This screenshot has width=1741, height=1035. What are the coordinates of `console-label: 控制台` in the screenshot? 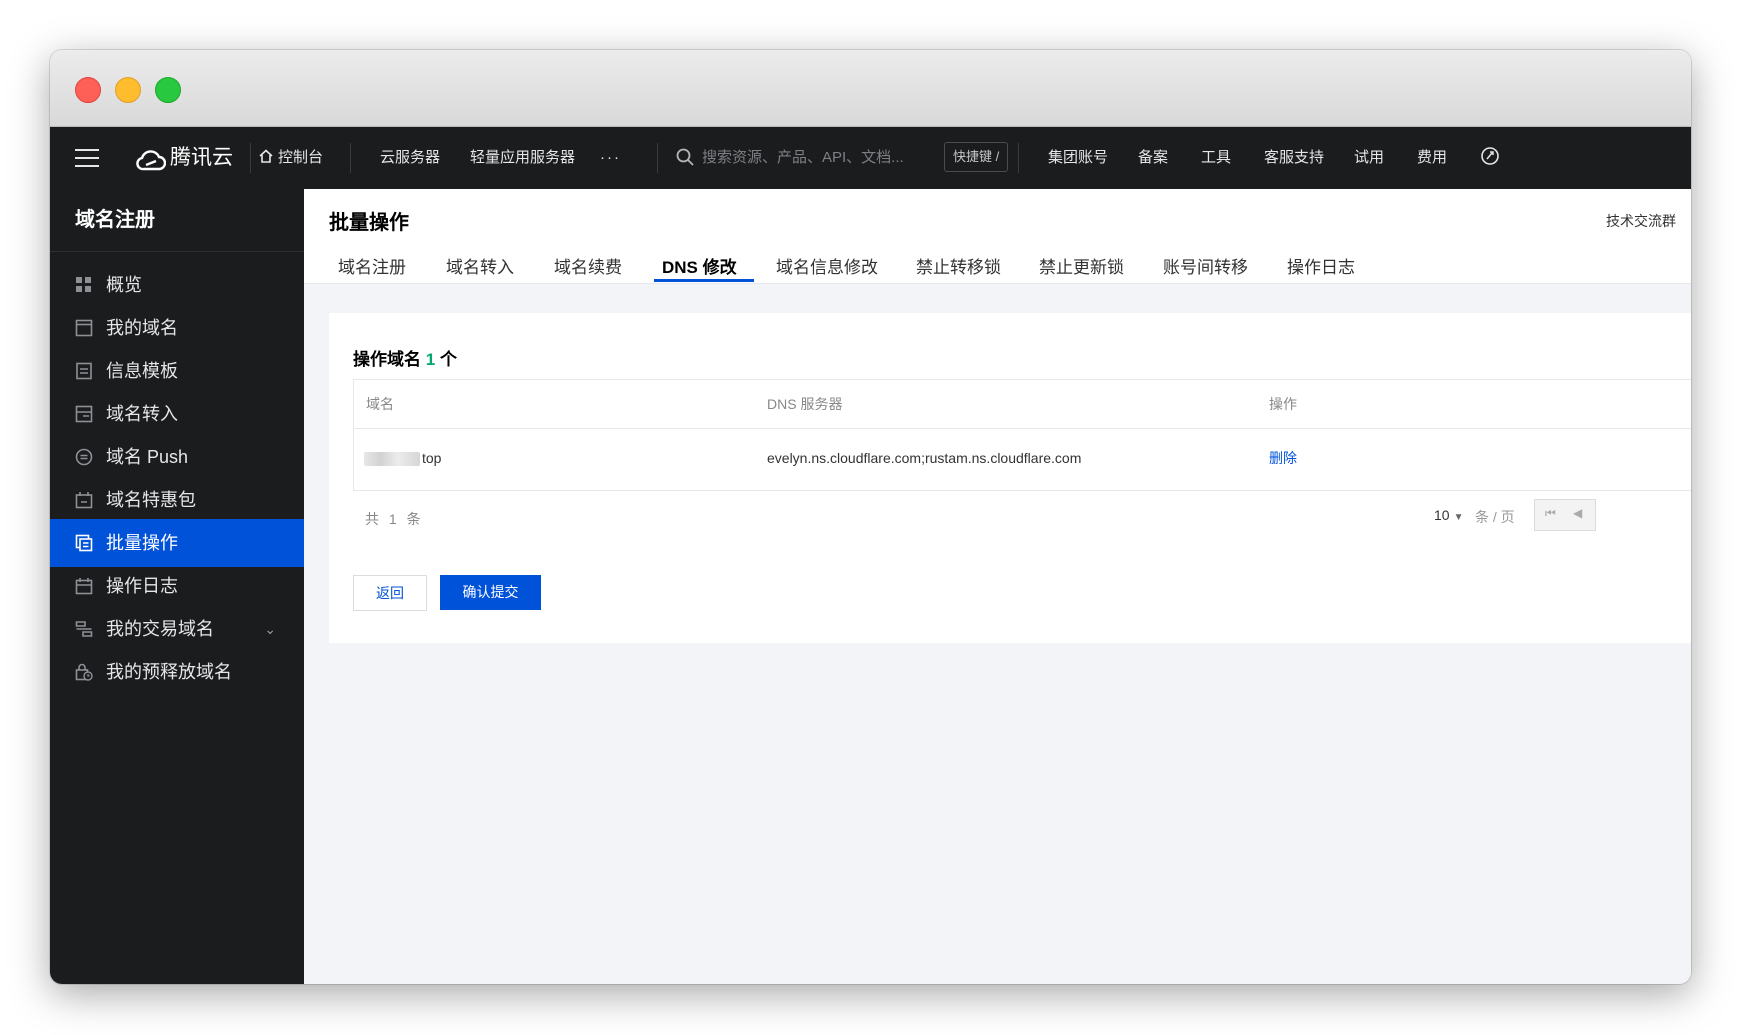 It's located at (301, 157).